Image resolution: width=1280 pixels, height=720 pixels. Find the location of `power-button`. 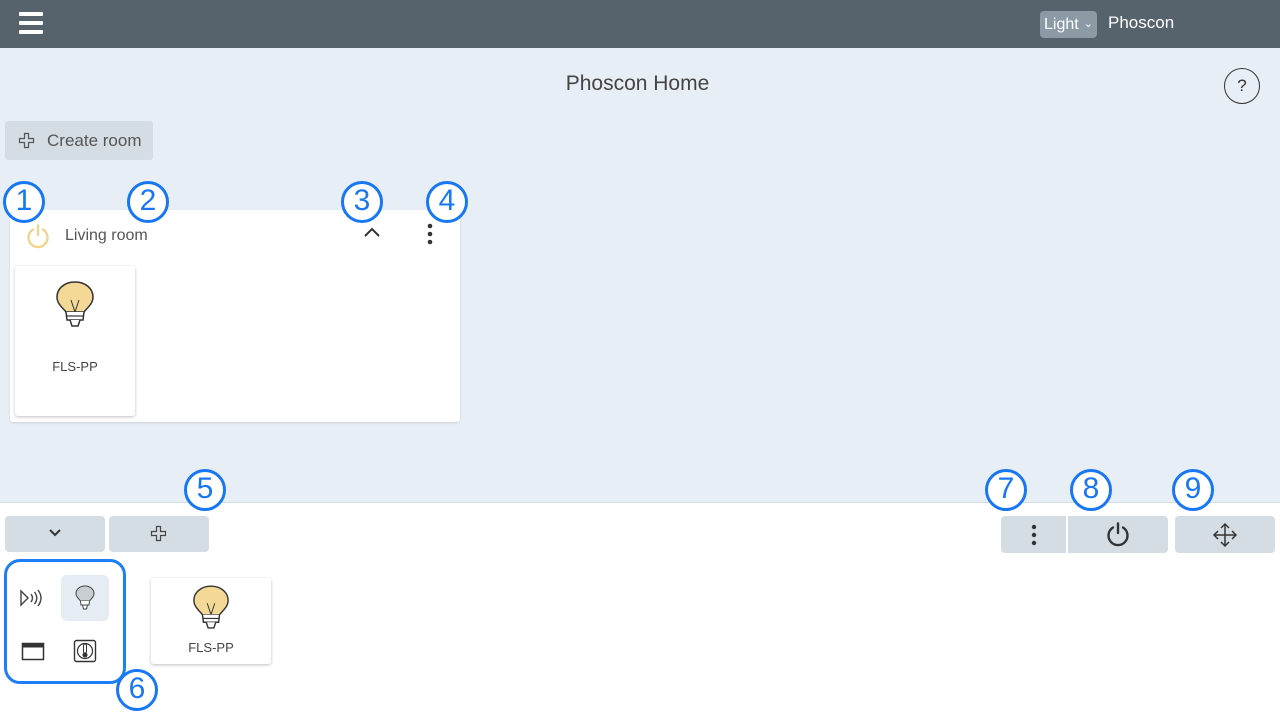

power-button is located at coordinates (1118, 534).